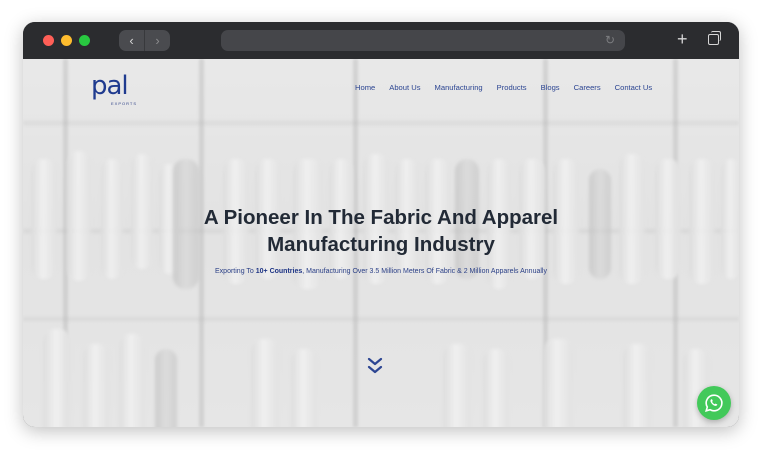  Describe the element at coordinates (610, 40) in the screenshot. I see `reload-icon: ↻` at that location.